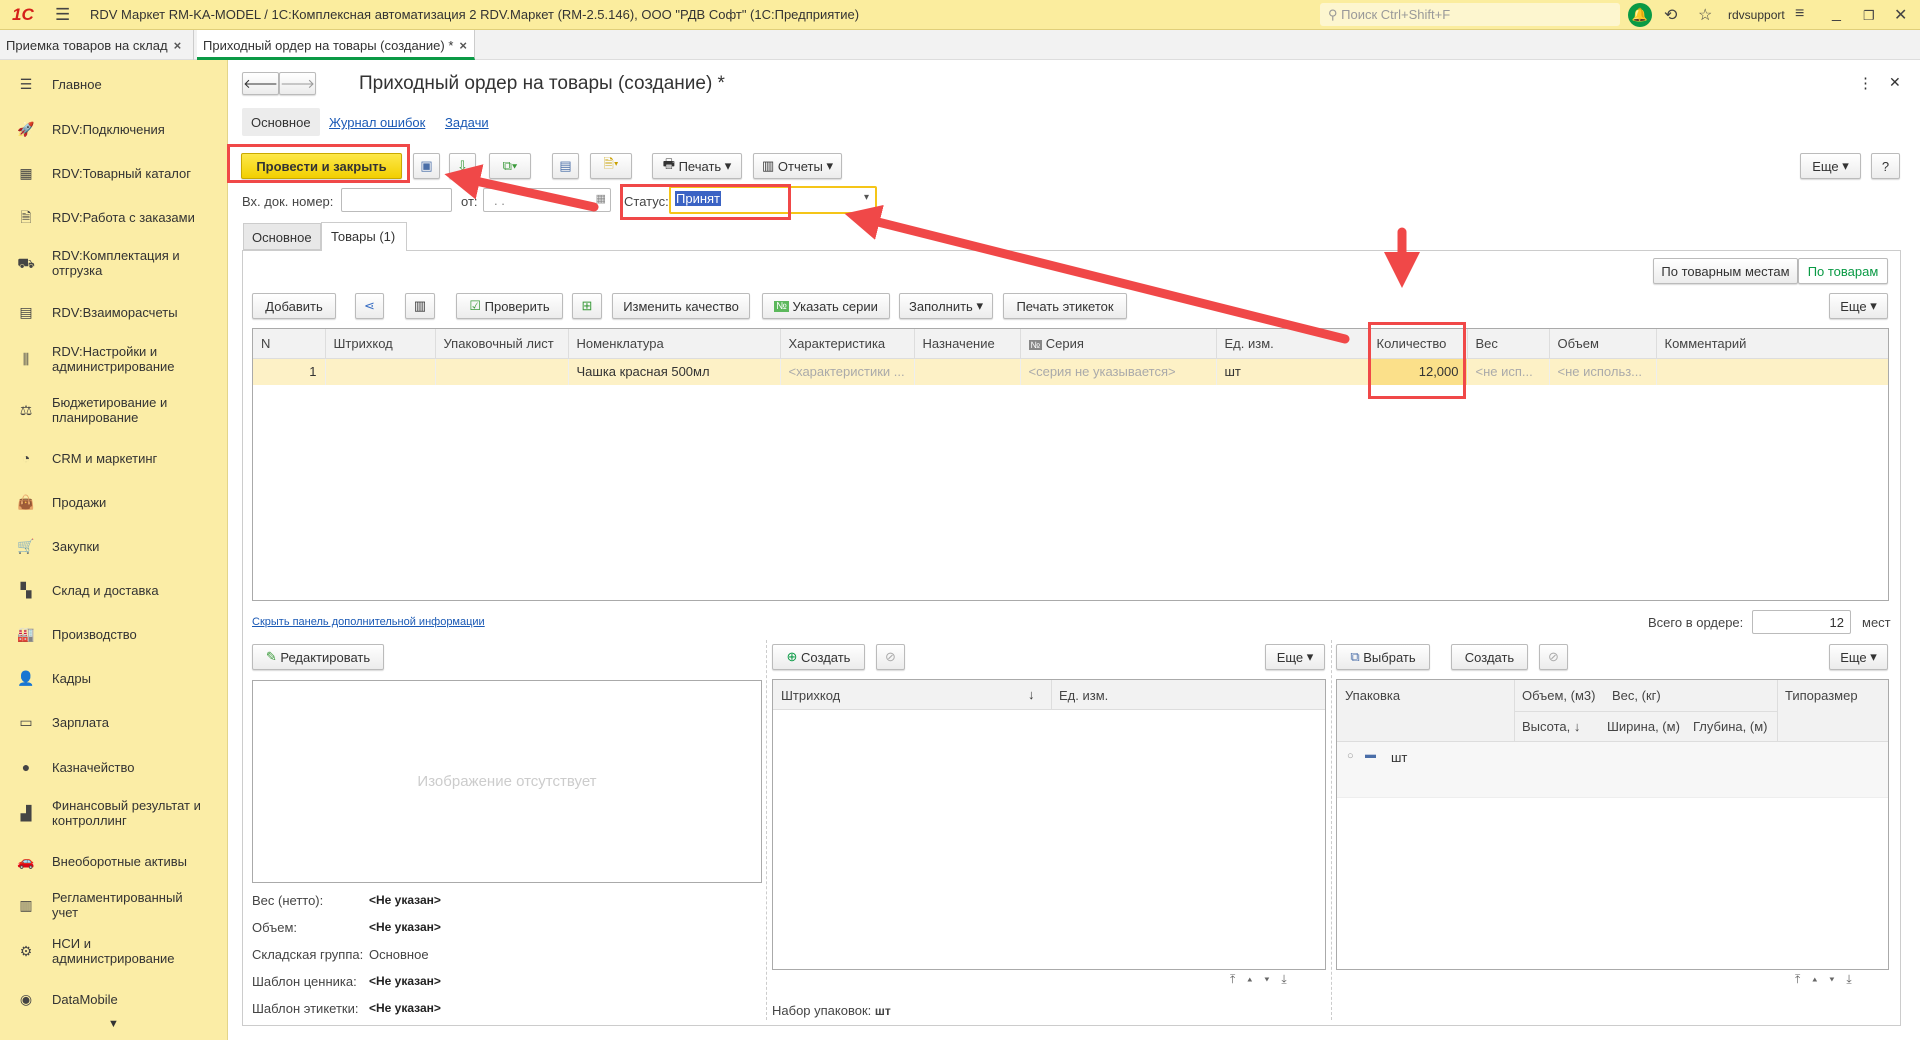 The height and width of the screenshot is (1040, 1920). Describe the element at coordinates (1118, 371) in the screenshot. I see `cell-series: <серия не указывается>` at that location.